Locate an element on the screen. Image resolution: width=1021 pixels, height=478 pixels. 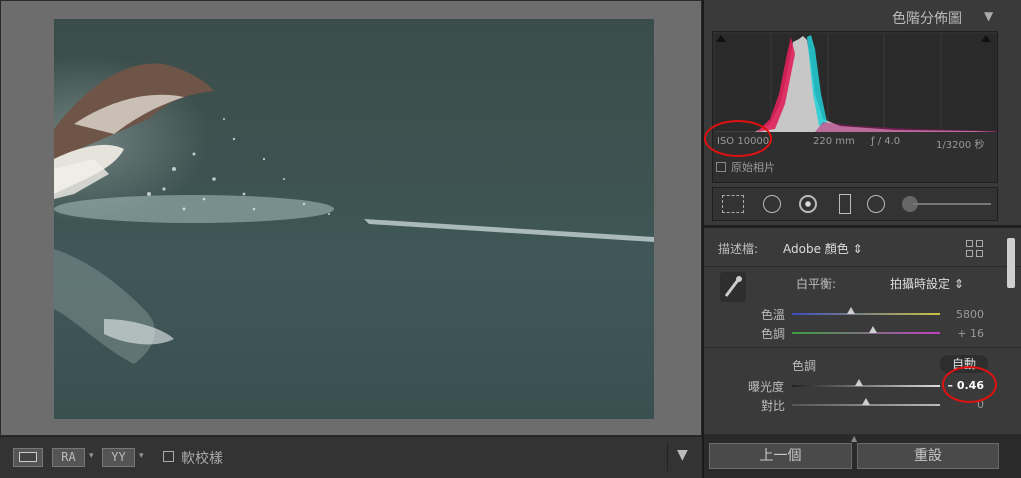
yy-dropdown-icon: ▾ is located at coordinates (141, 456).